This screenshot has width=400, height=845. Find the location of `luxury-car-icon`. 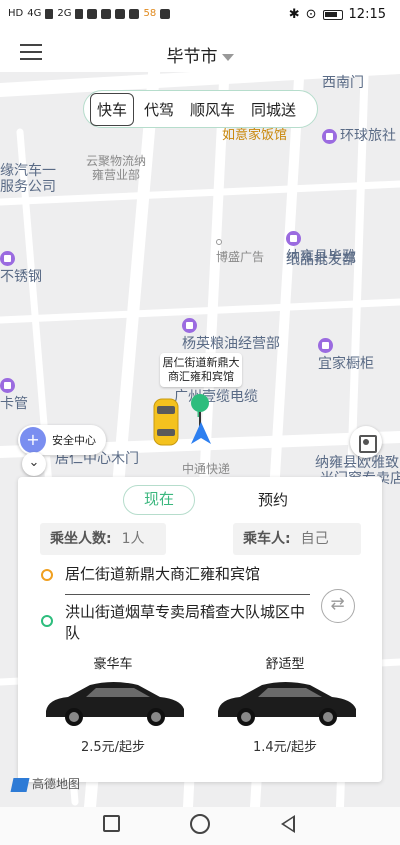

luxury-car-icon is located at coordinates (115, 704).